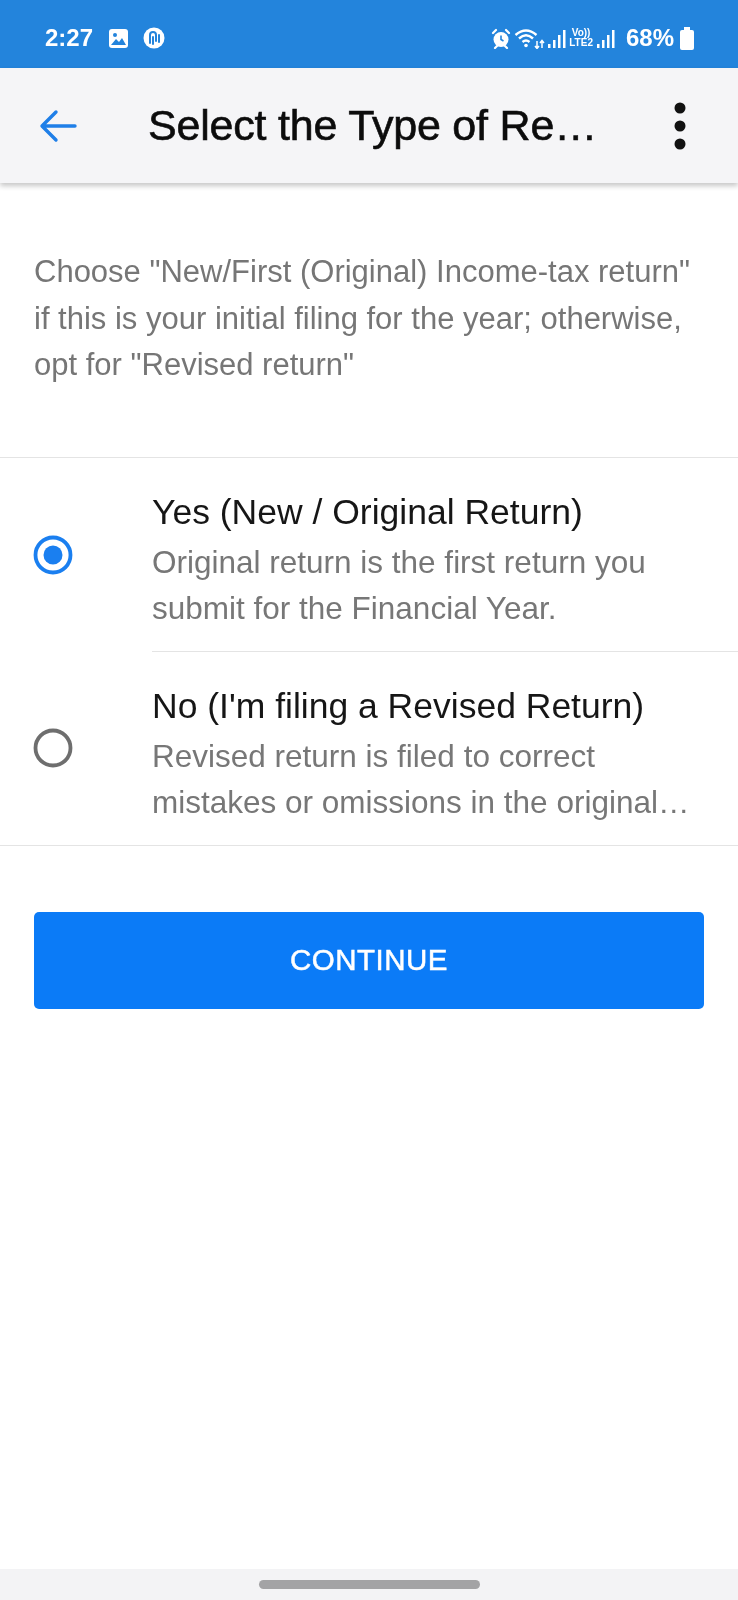  I want to click on wifi-icon, so click(530, 38).